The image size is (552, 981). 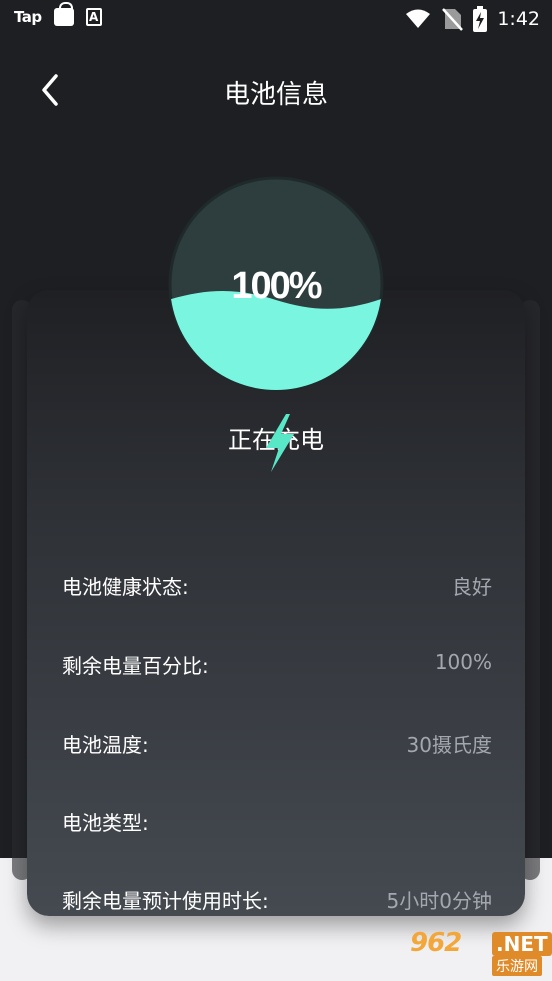 What do you see at coordinates (277, 586) in the screenshot?
I see `info-row-battery-health: 电池健康状态: 良好` at bounding box center [277, 586].